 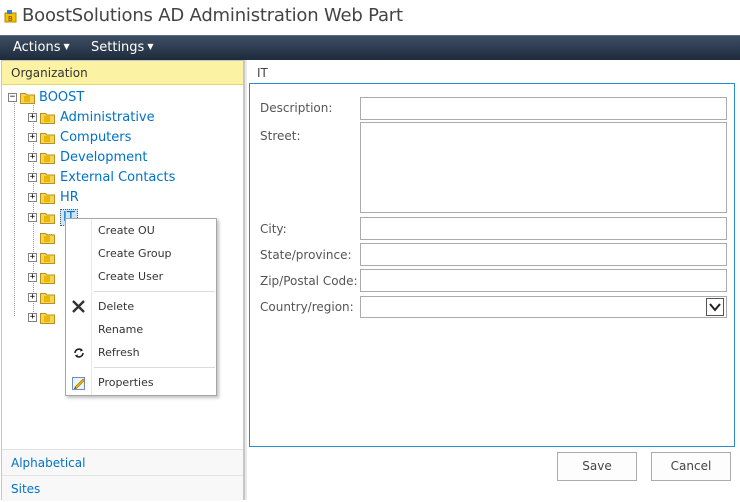 What do you see at coordinates (116, 306) in the screenshot?
I see `menu-item-label: Delete` at bounding box center [116, 306].